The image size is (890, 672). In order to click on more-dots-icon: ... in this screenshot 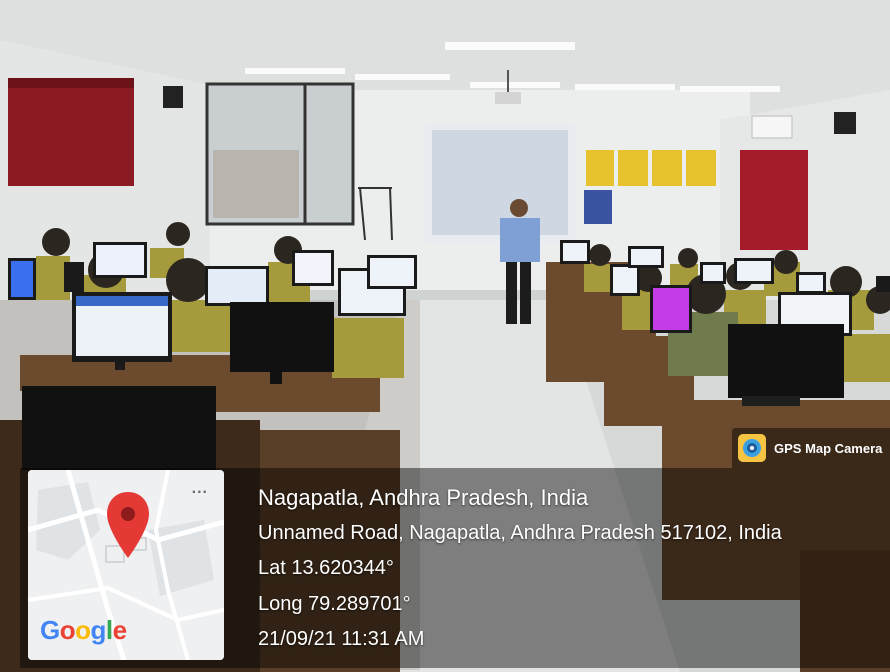, I will do `click(200, 489)`.